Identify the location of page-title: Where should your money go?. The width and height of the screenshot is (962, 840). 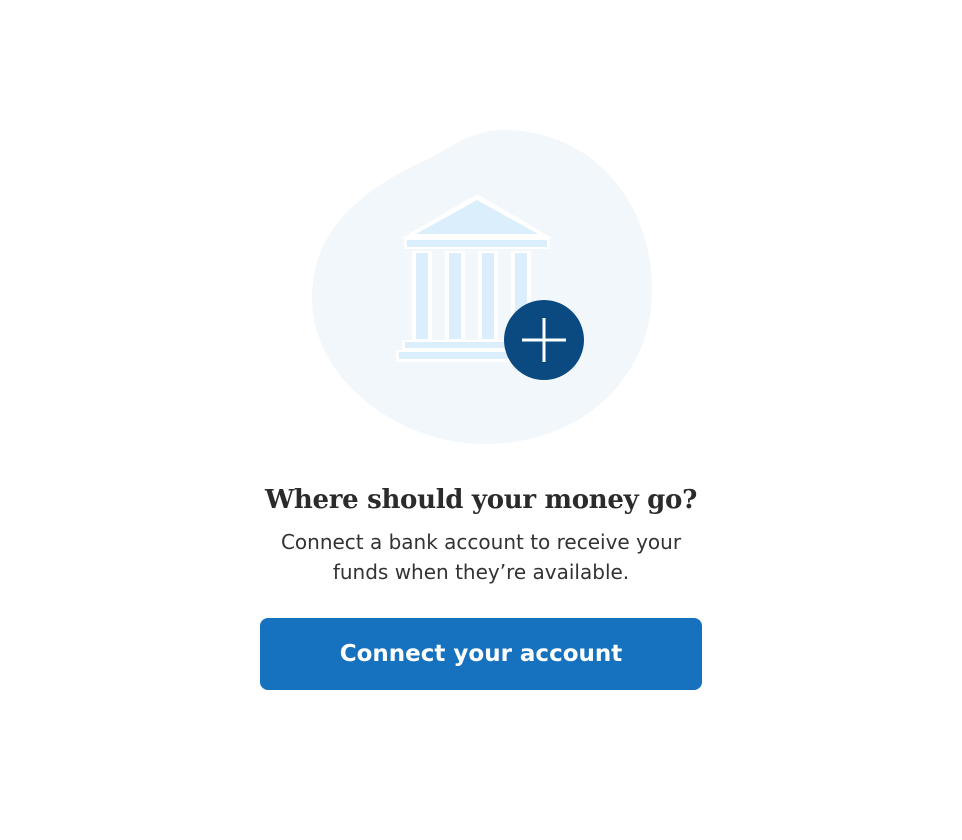
(481, 500).